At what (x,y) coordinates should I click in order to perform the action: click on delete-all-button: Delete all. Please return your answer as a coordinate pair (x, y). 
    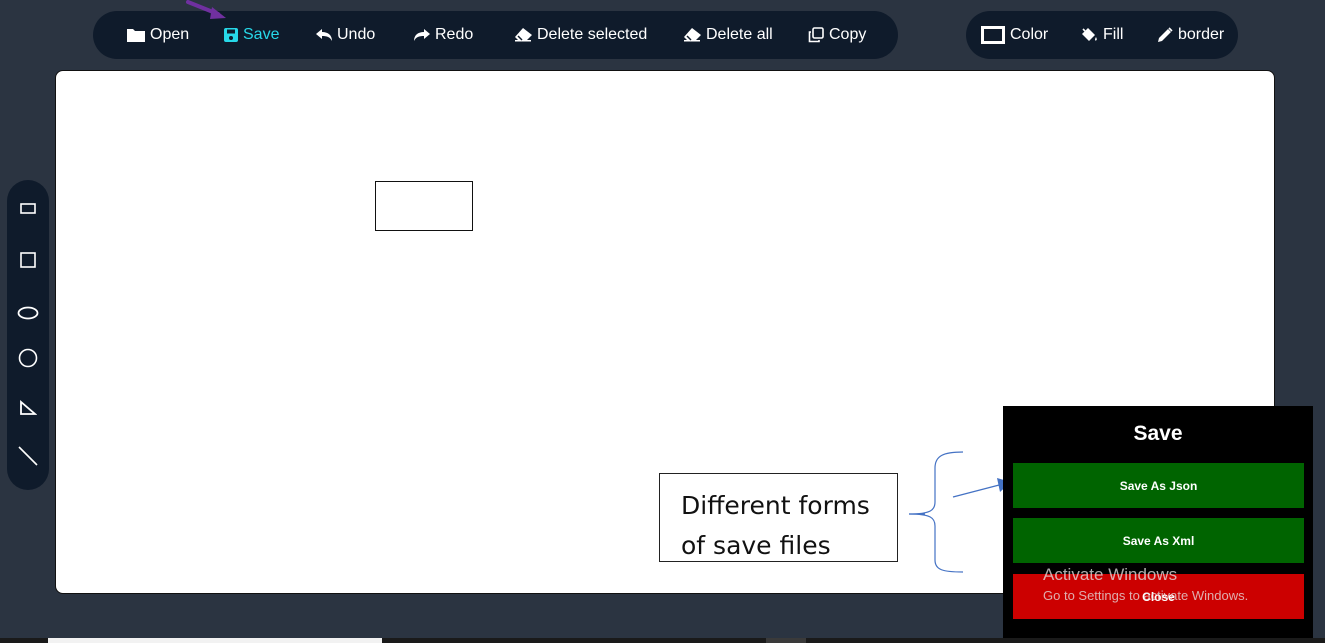
    Looking at the image, I should click on (728, 35).